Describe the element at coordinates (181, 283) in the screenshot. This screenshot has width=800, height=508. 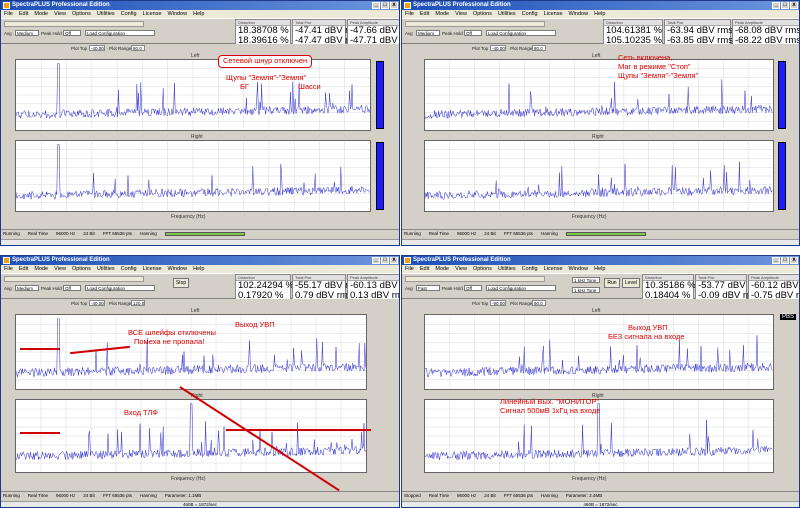
I see `stop-button: Stop` at that location.